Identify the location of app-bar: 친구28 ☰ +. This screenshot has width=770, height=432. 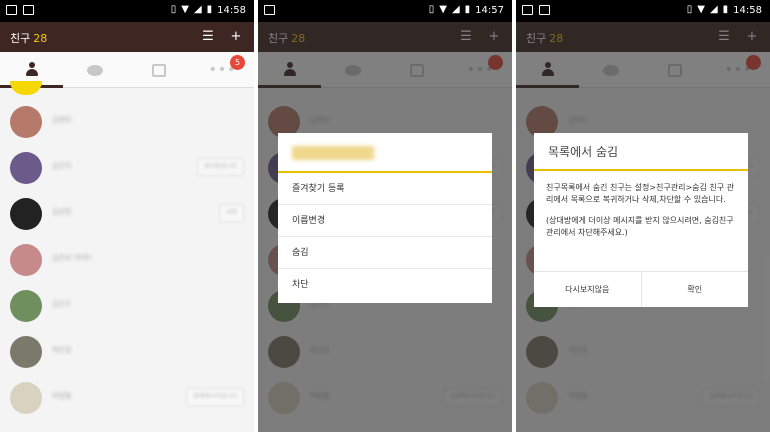
(127, 37).